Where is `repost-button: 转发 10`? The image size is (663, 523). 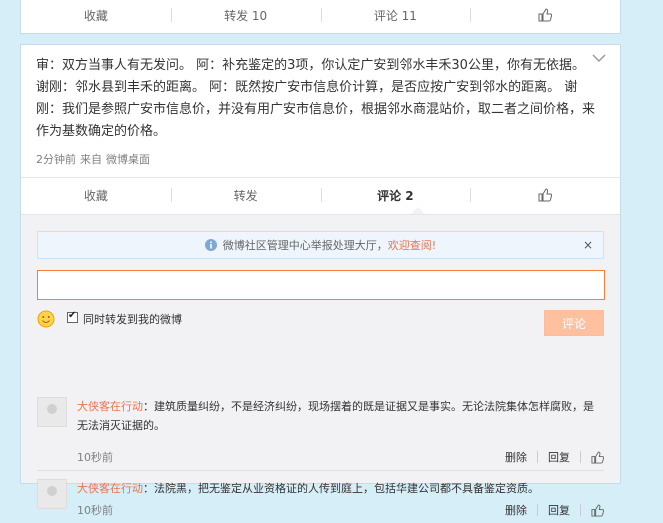
repost-button: 转发 10 is located at coordinates (245, 16).